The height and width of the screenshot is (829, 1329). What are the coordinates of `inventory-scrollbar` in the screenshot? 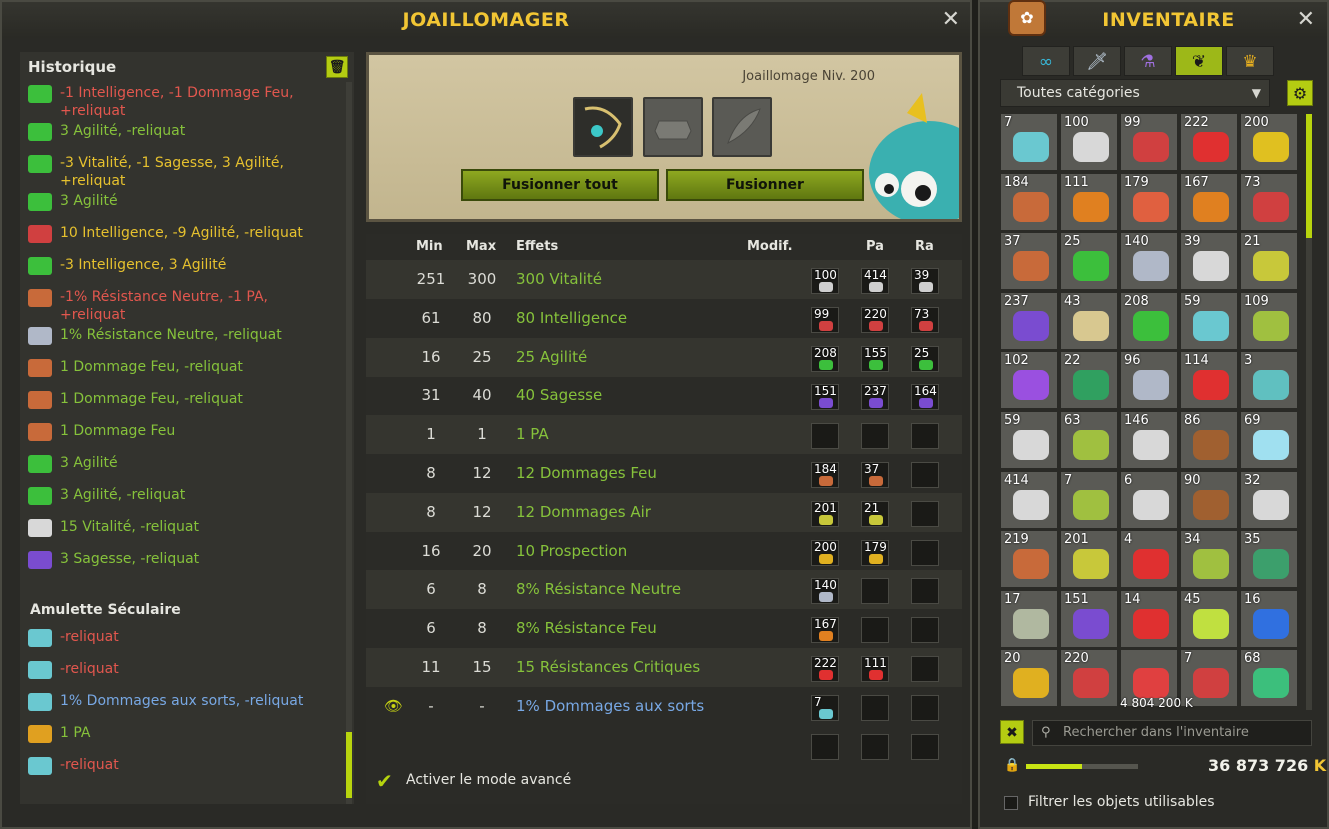 It's located at (1309, 412).